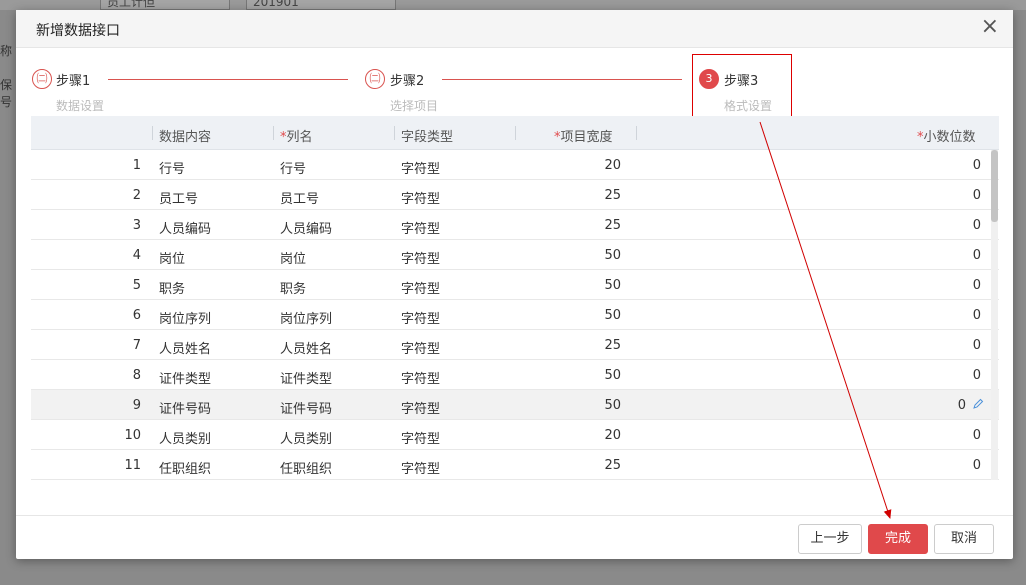  I want to click on cancel-button: 取消, so click(964, 539).